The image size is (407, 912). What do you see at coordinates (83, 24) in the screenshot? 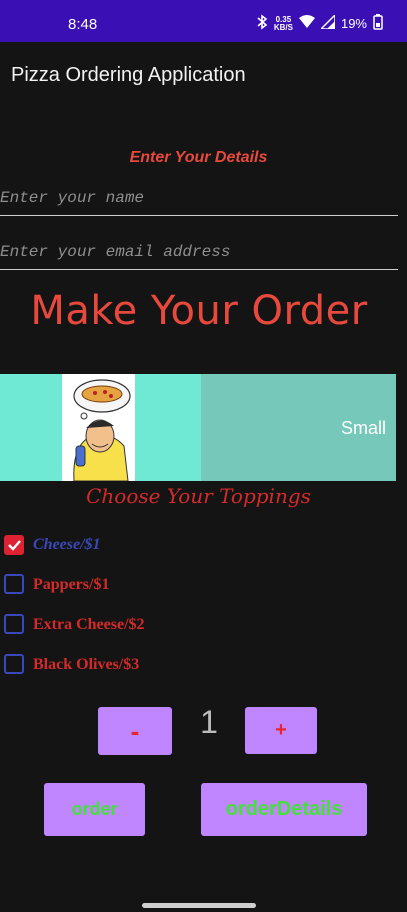
I see `status-time: 8:48` at bounding box center [83, 24].